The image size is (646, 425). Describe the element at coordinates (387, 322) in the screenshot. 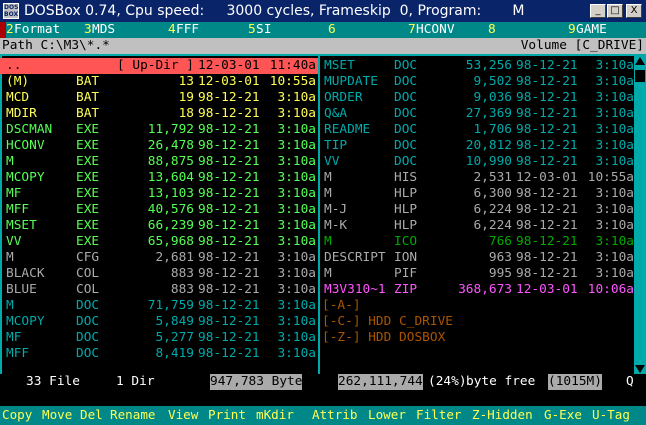

I see `drive-c: [-C-] HDD C_DRIVE` at that location.